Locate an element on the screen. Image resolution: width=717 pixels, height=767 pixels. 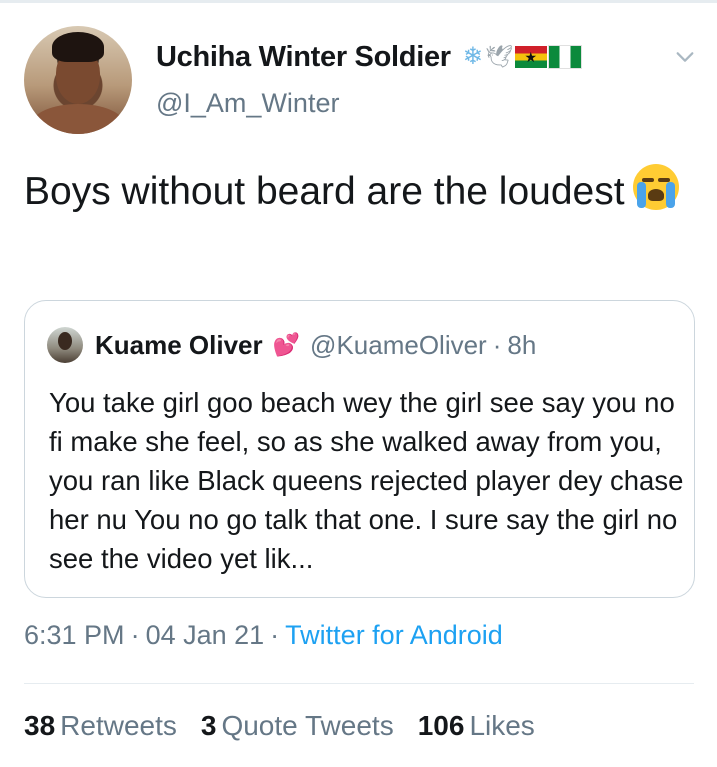
retweets-count: 38 is located at coordinates (40, 725).